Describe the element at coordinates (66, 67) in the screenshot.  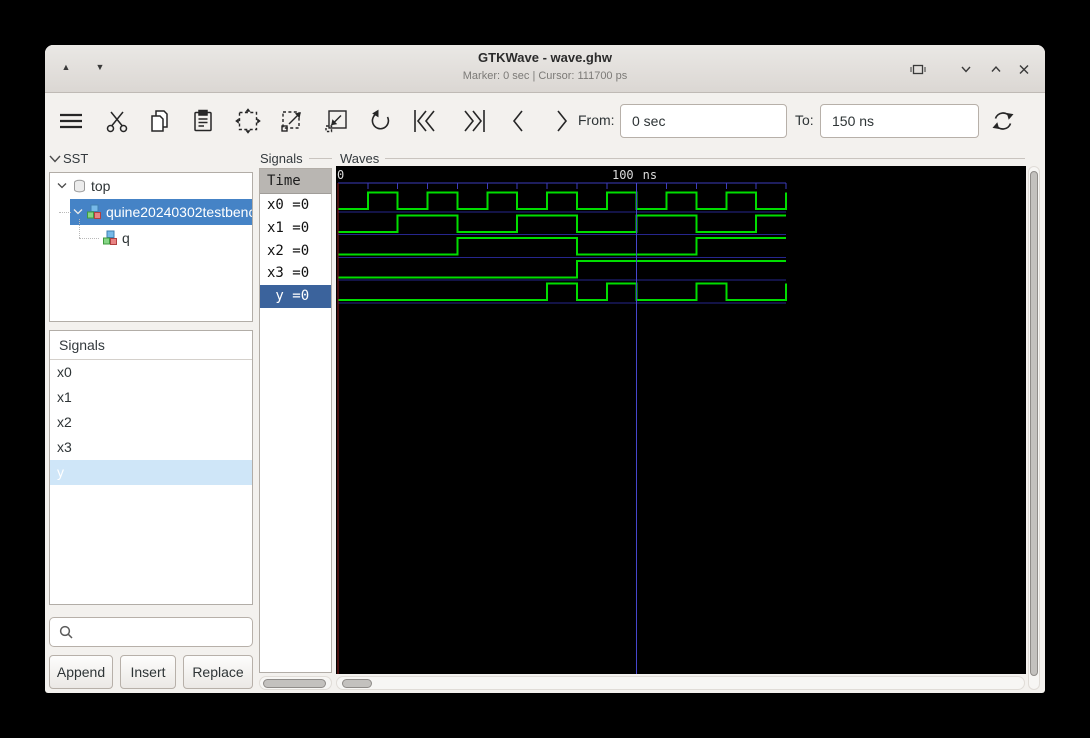
I see `shift-up-icon: ▲` at that location.